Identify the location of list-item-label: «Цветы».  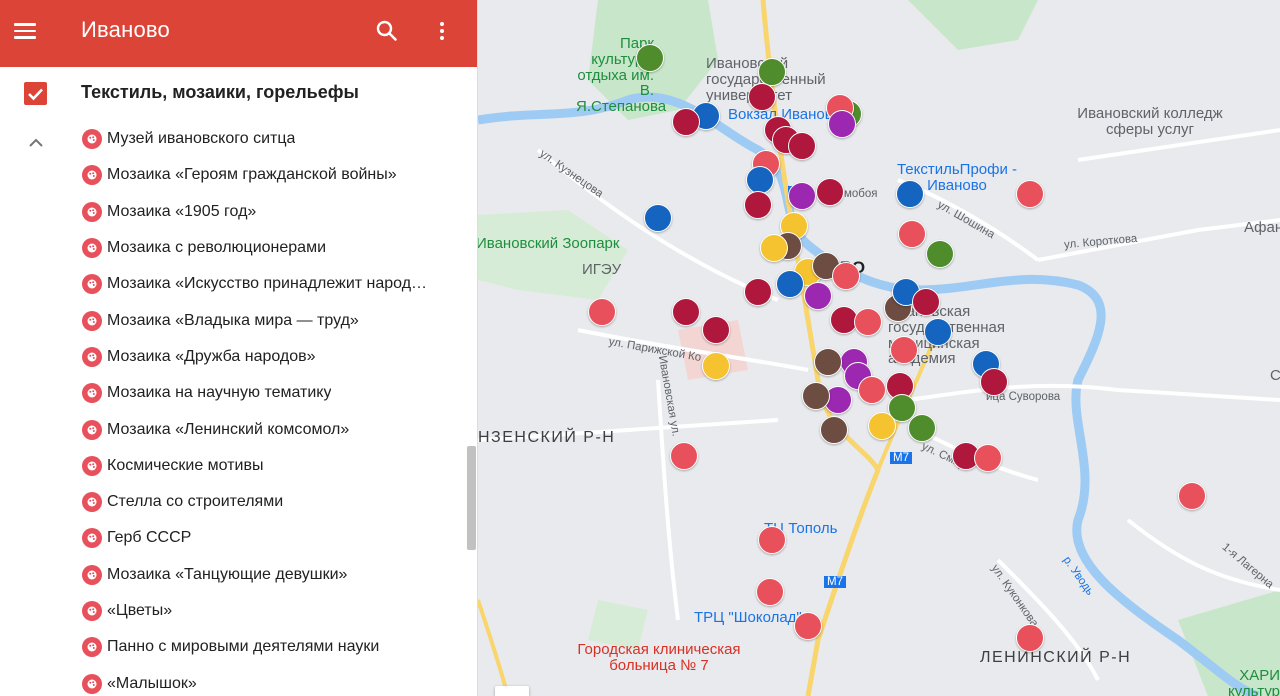
(140, 610).